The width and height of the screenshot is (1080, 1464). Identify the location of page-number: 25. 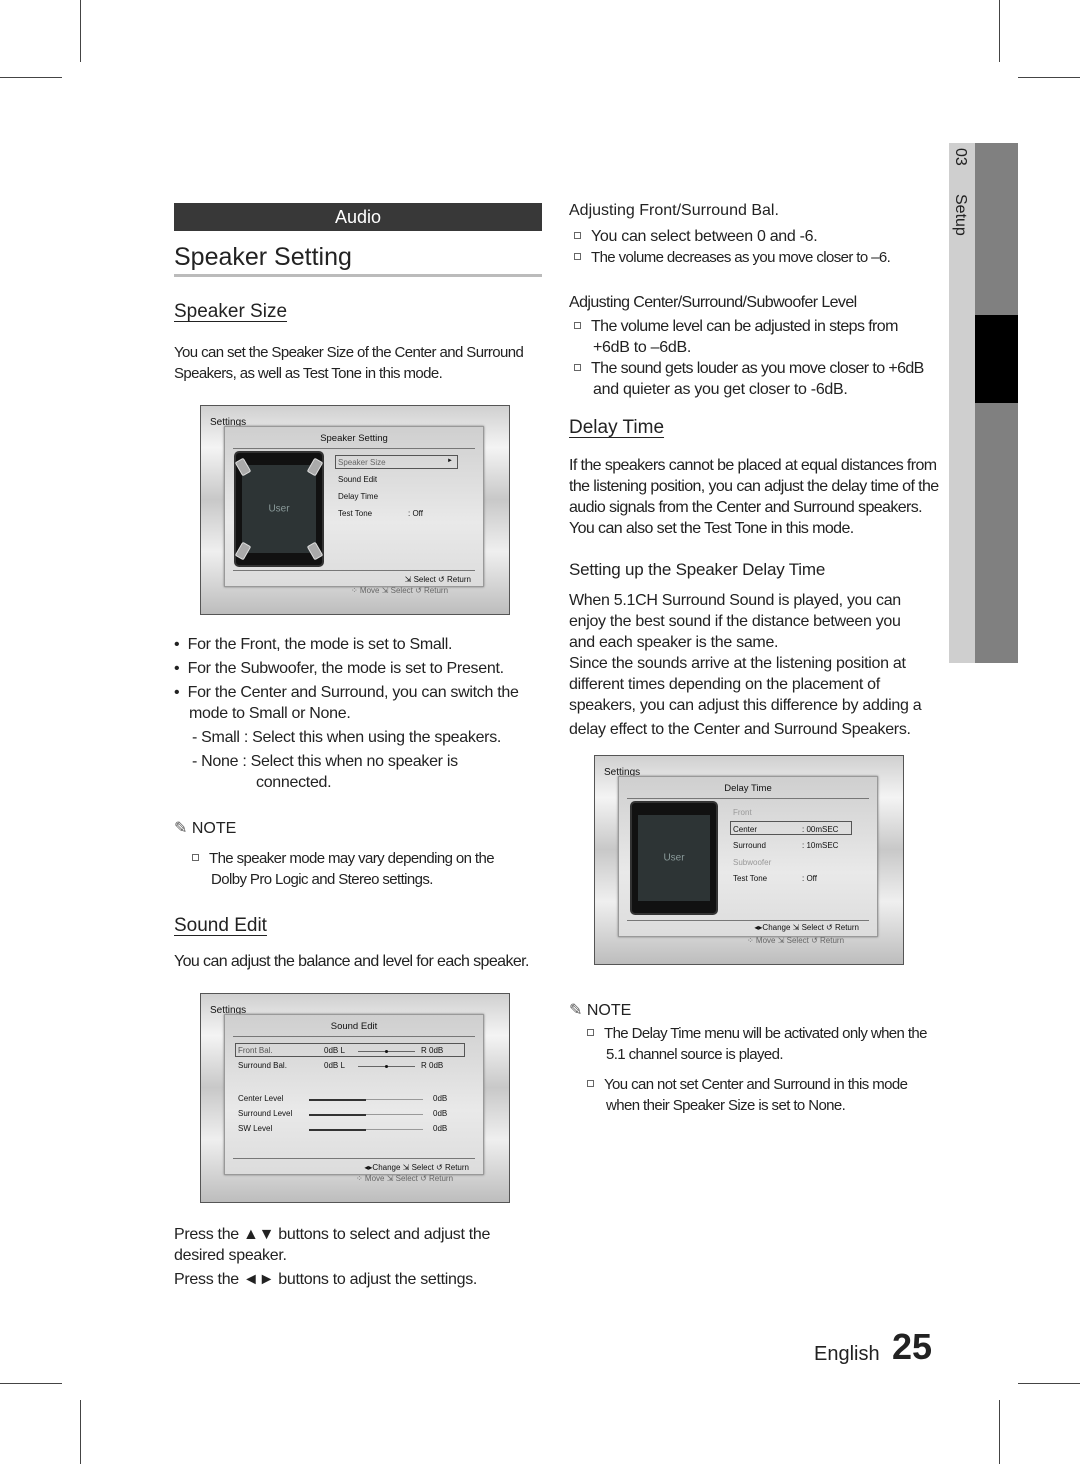
(912, 1346).